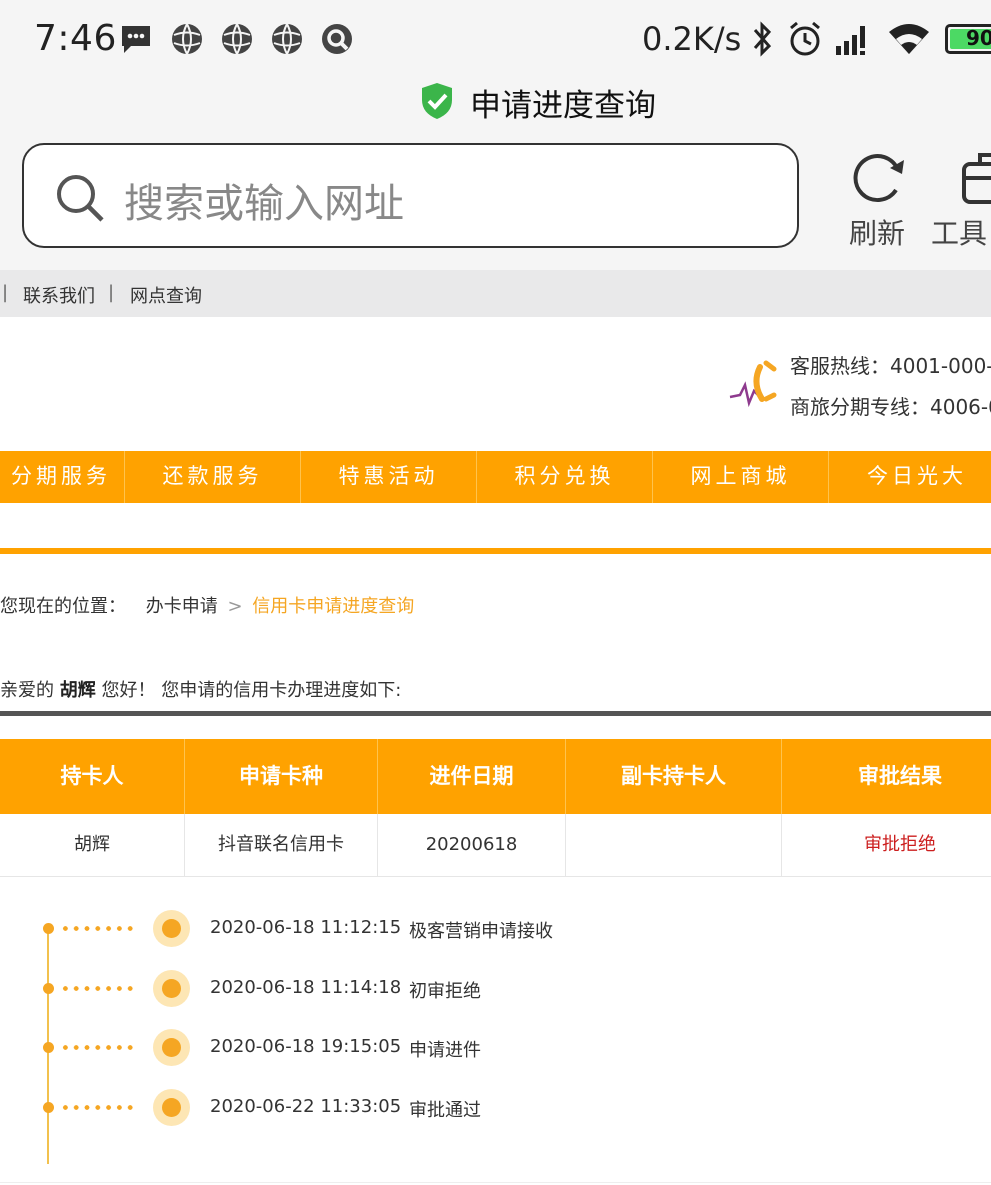  I want to click on message-icon, so click(136, 39).